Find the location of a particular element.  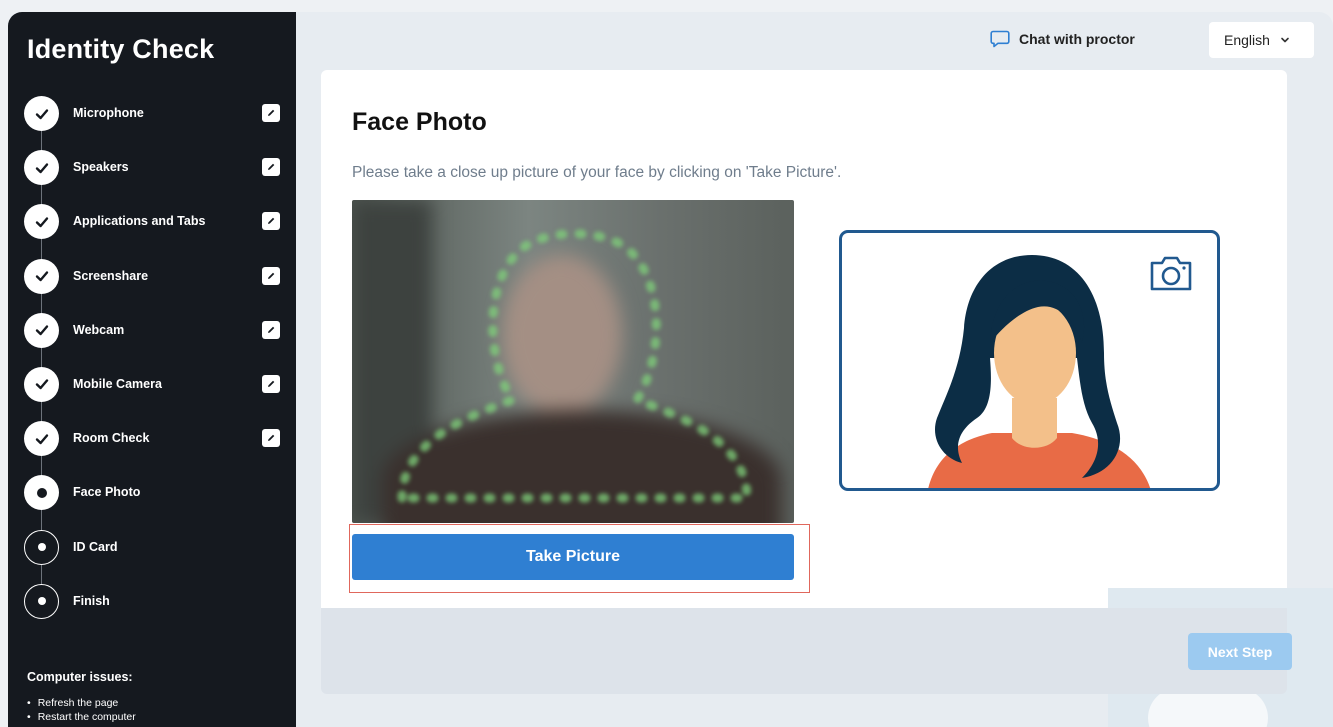

chevron-down-icon is located at coordinates (1285, 40).